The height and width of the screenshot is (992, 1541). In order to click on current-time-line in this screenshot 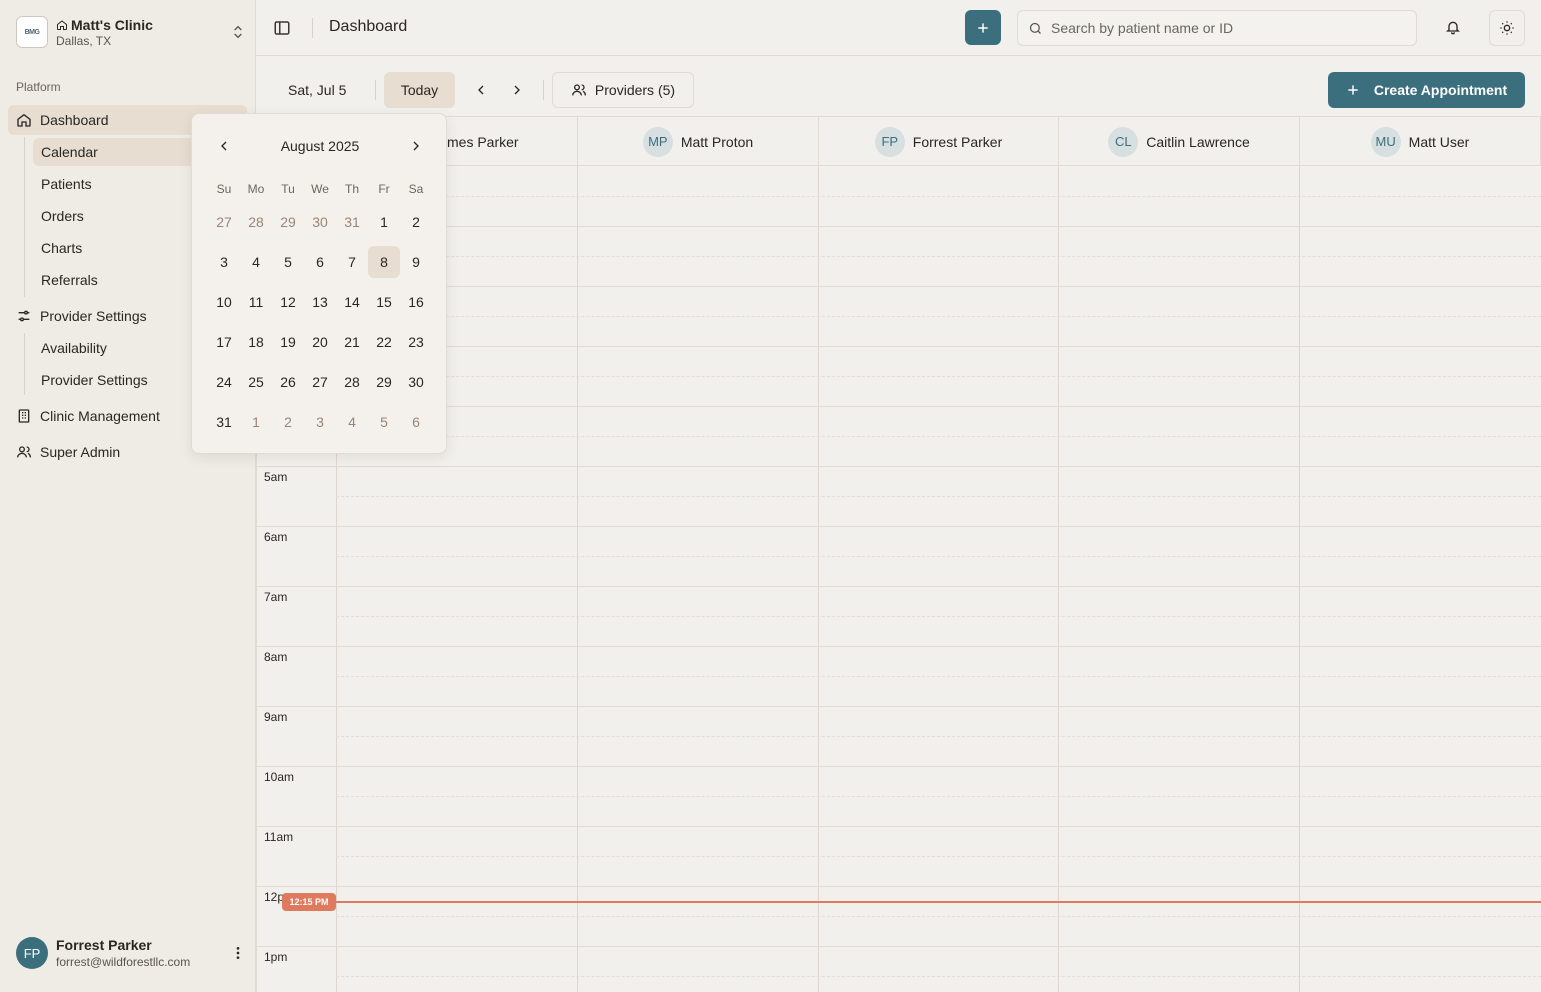, I will do `click(938, 902)`.